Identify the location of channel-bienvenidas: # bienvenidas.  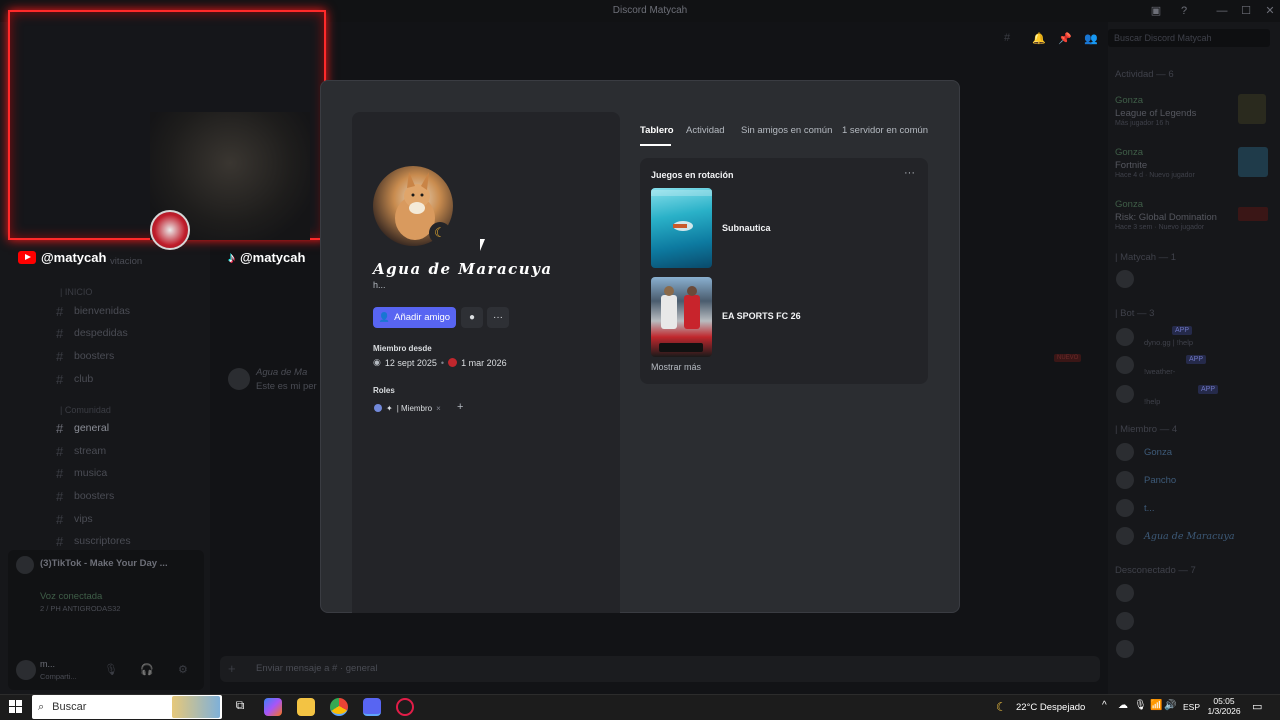
(131, 311).